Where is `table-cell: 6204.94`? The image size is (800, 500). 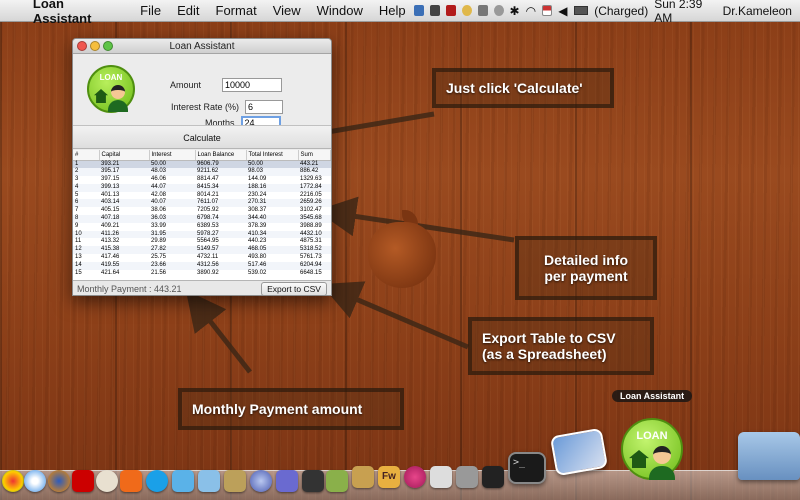
table-cell: 6204.94 is located at coordinates (314, 265).